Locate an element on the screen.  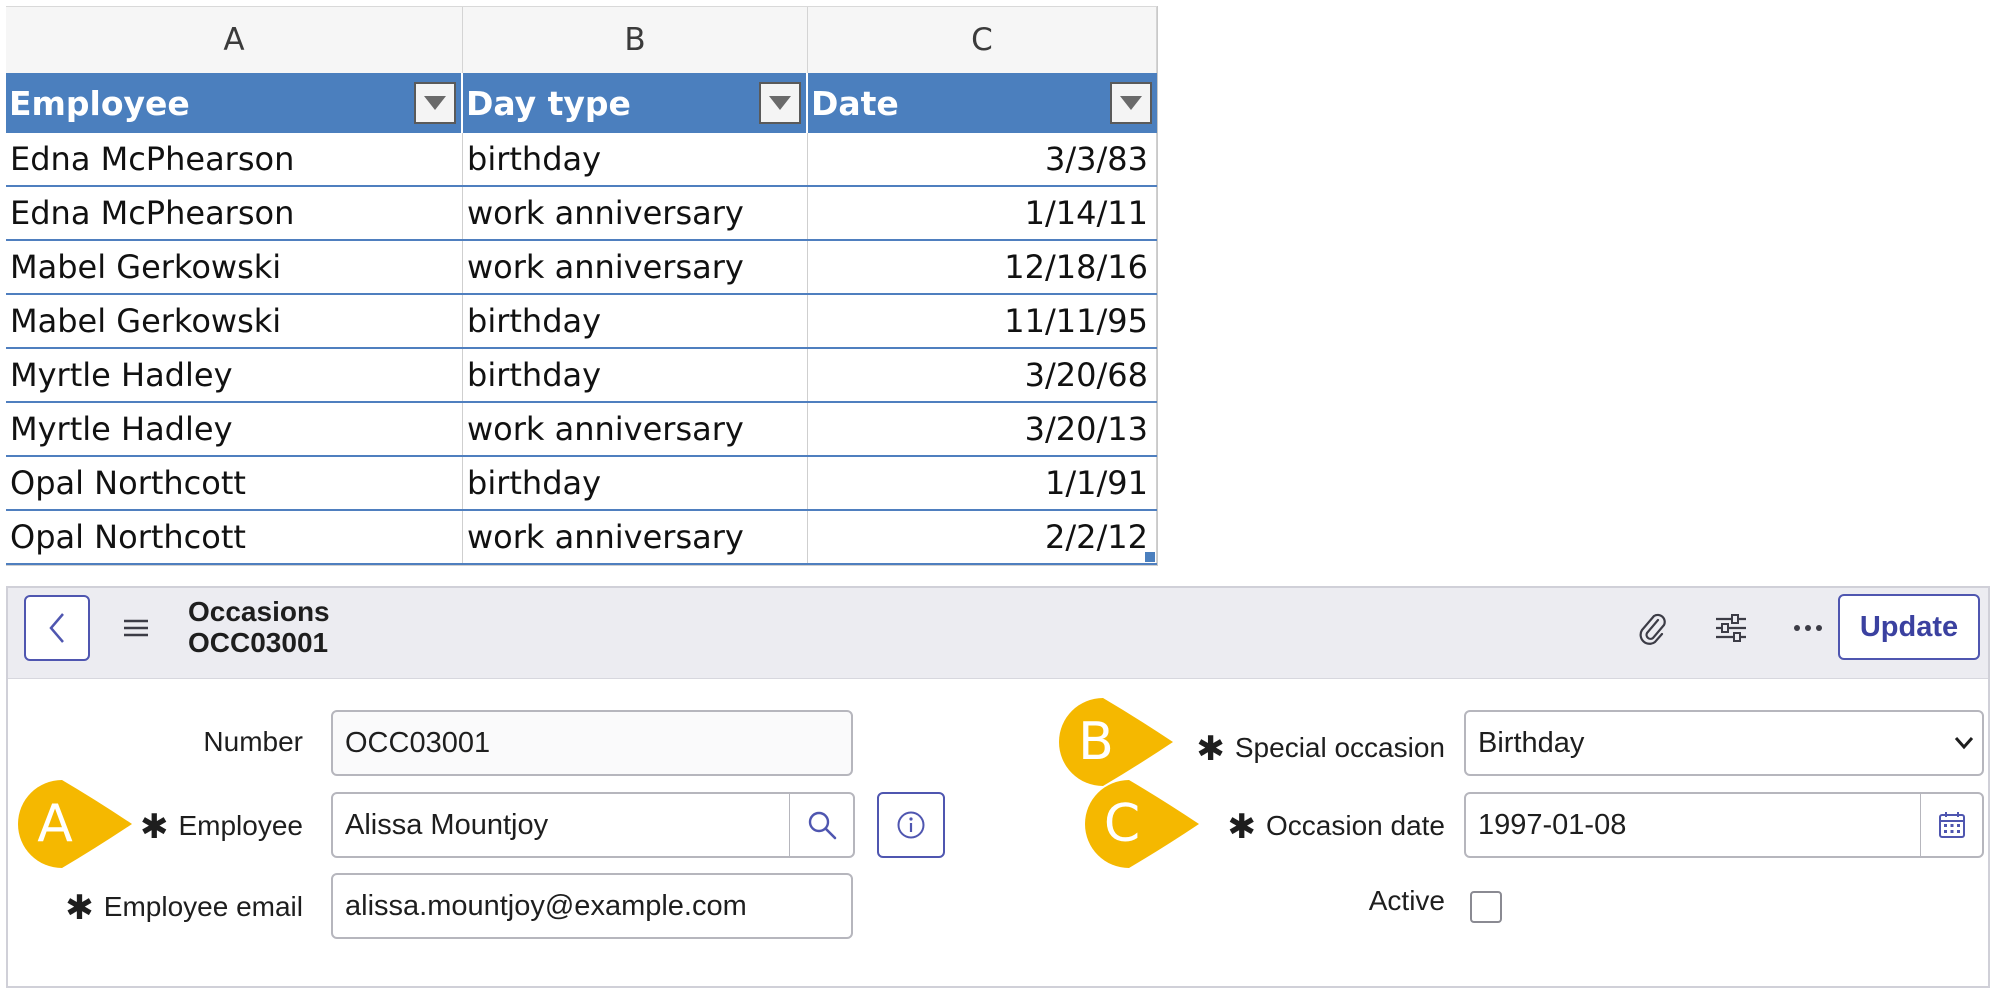
table-cell: 1/1/91 is located at coordinates (982, 483).